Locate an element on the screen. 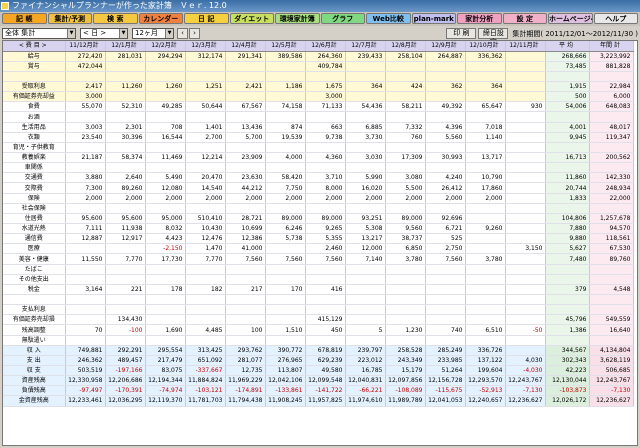 Image resolution: width=640 pixels, height=448 pixels. table-cell: 12,040,831 is located at coordinates (365, 381).